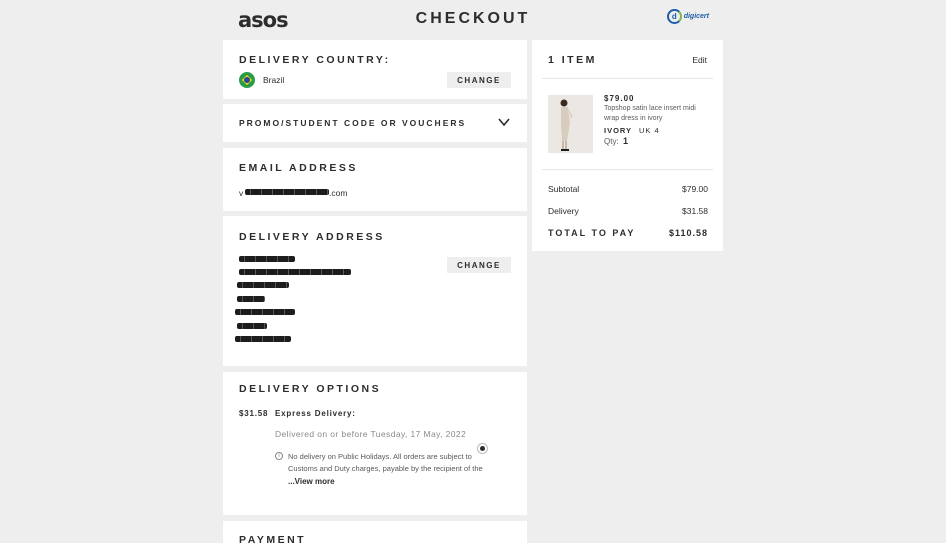 Image resolution: width=946 pixels, height=543 pixels. What do you see at coordinates (267, 259) in the screenshot?
I see `address-name-redacted` at bounding box center [267, 259].